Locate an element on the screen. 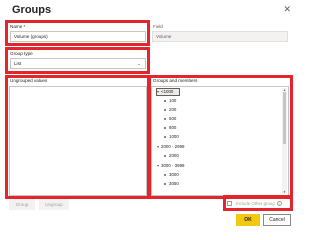  ungroup-button: Ungroup is located at coordinates (54, 204).